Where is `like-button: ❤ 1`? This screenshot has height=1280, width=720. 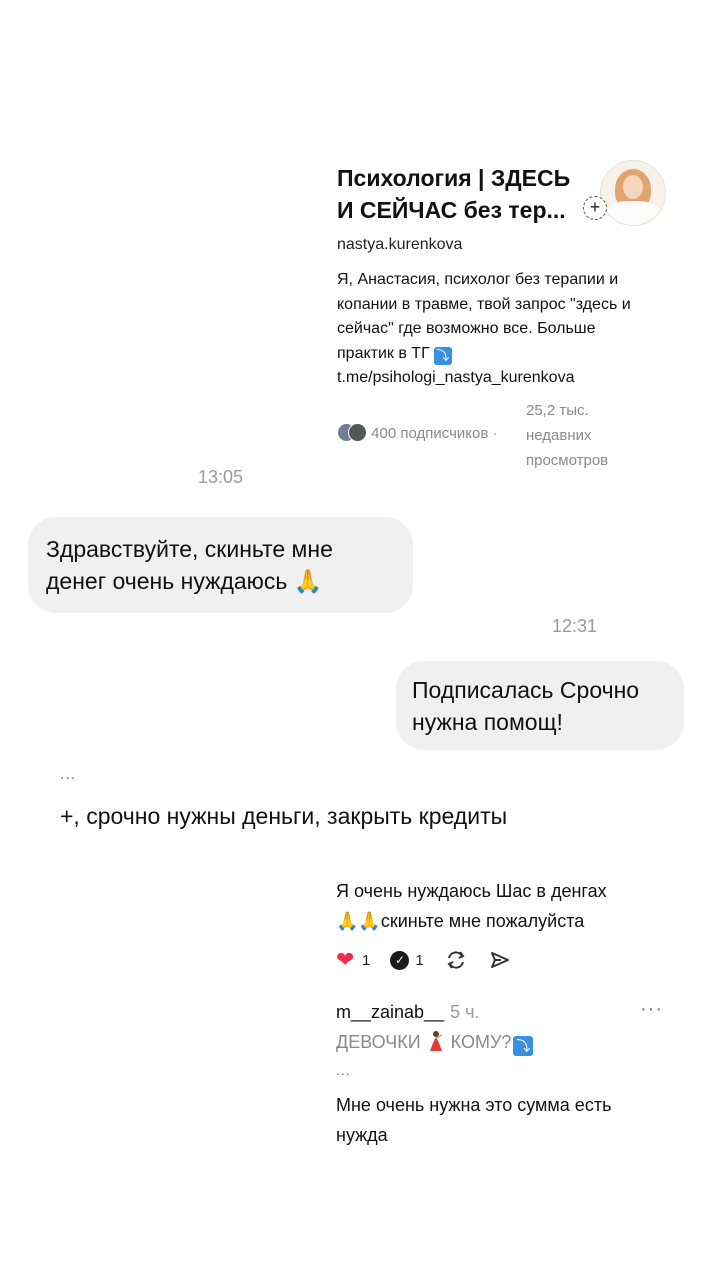
like-button: ❤ 1 is located at coordinates (353, 960).